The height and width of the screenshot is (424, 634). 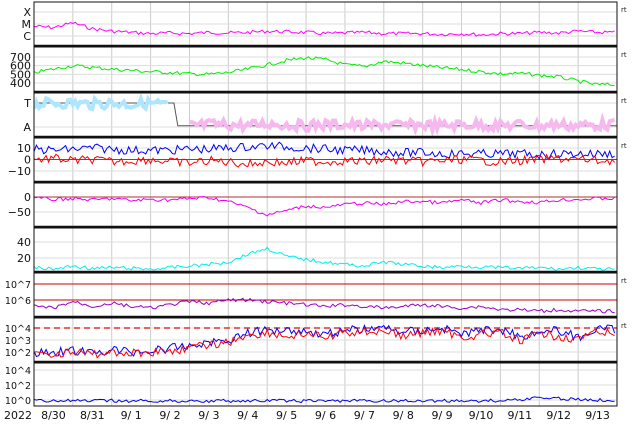 I want to click on panel-proton-flux, so click(x=325, y=341).